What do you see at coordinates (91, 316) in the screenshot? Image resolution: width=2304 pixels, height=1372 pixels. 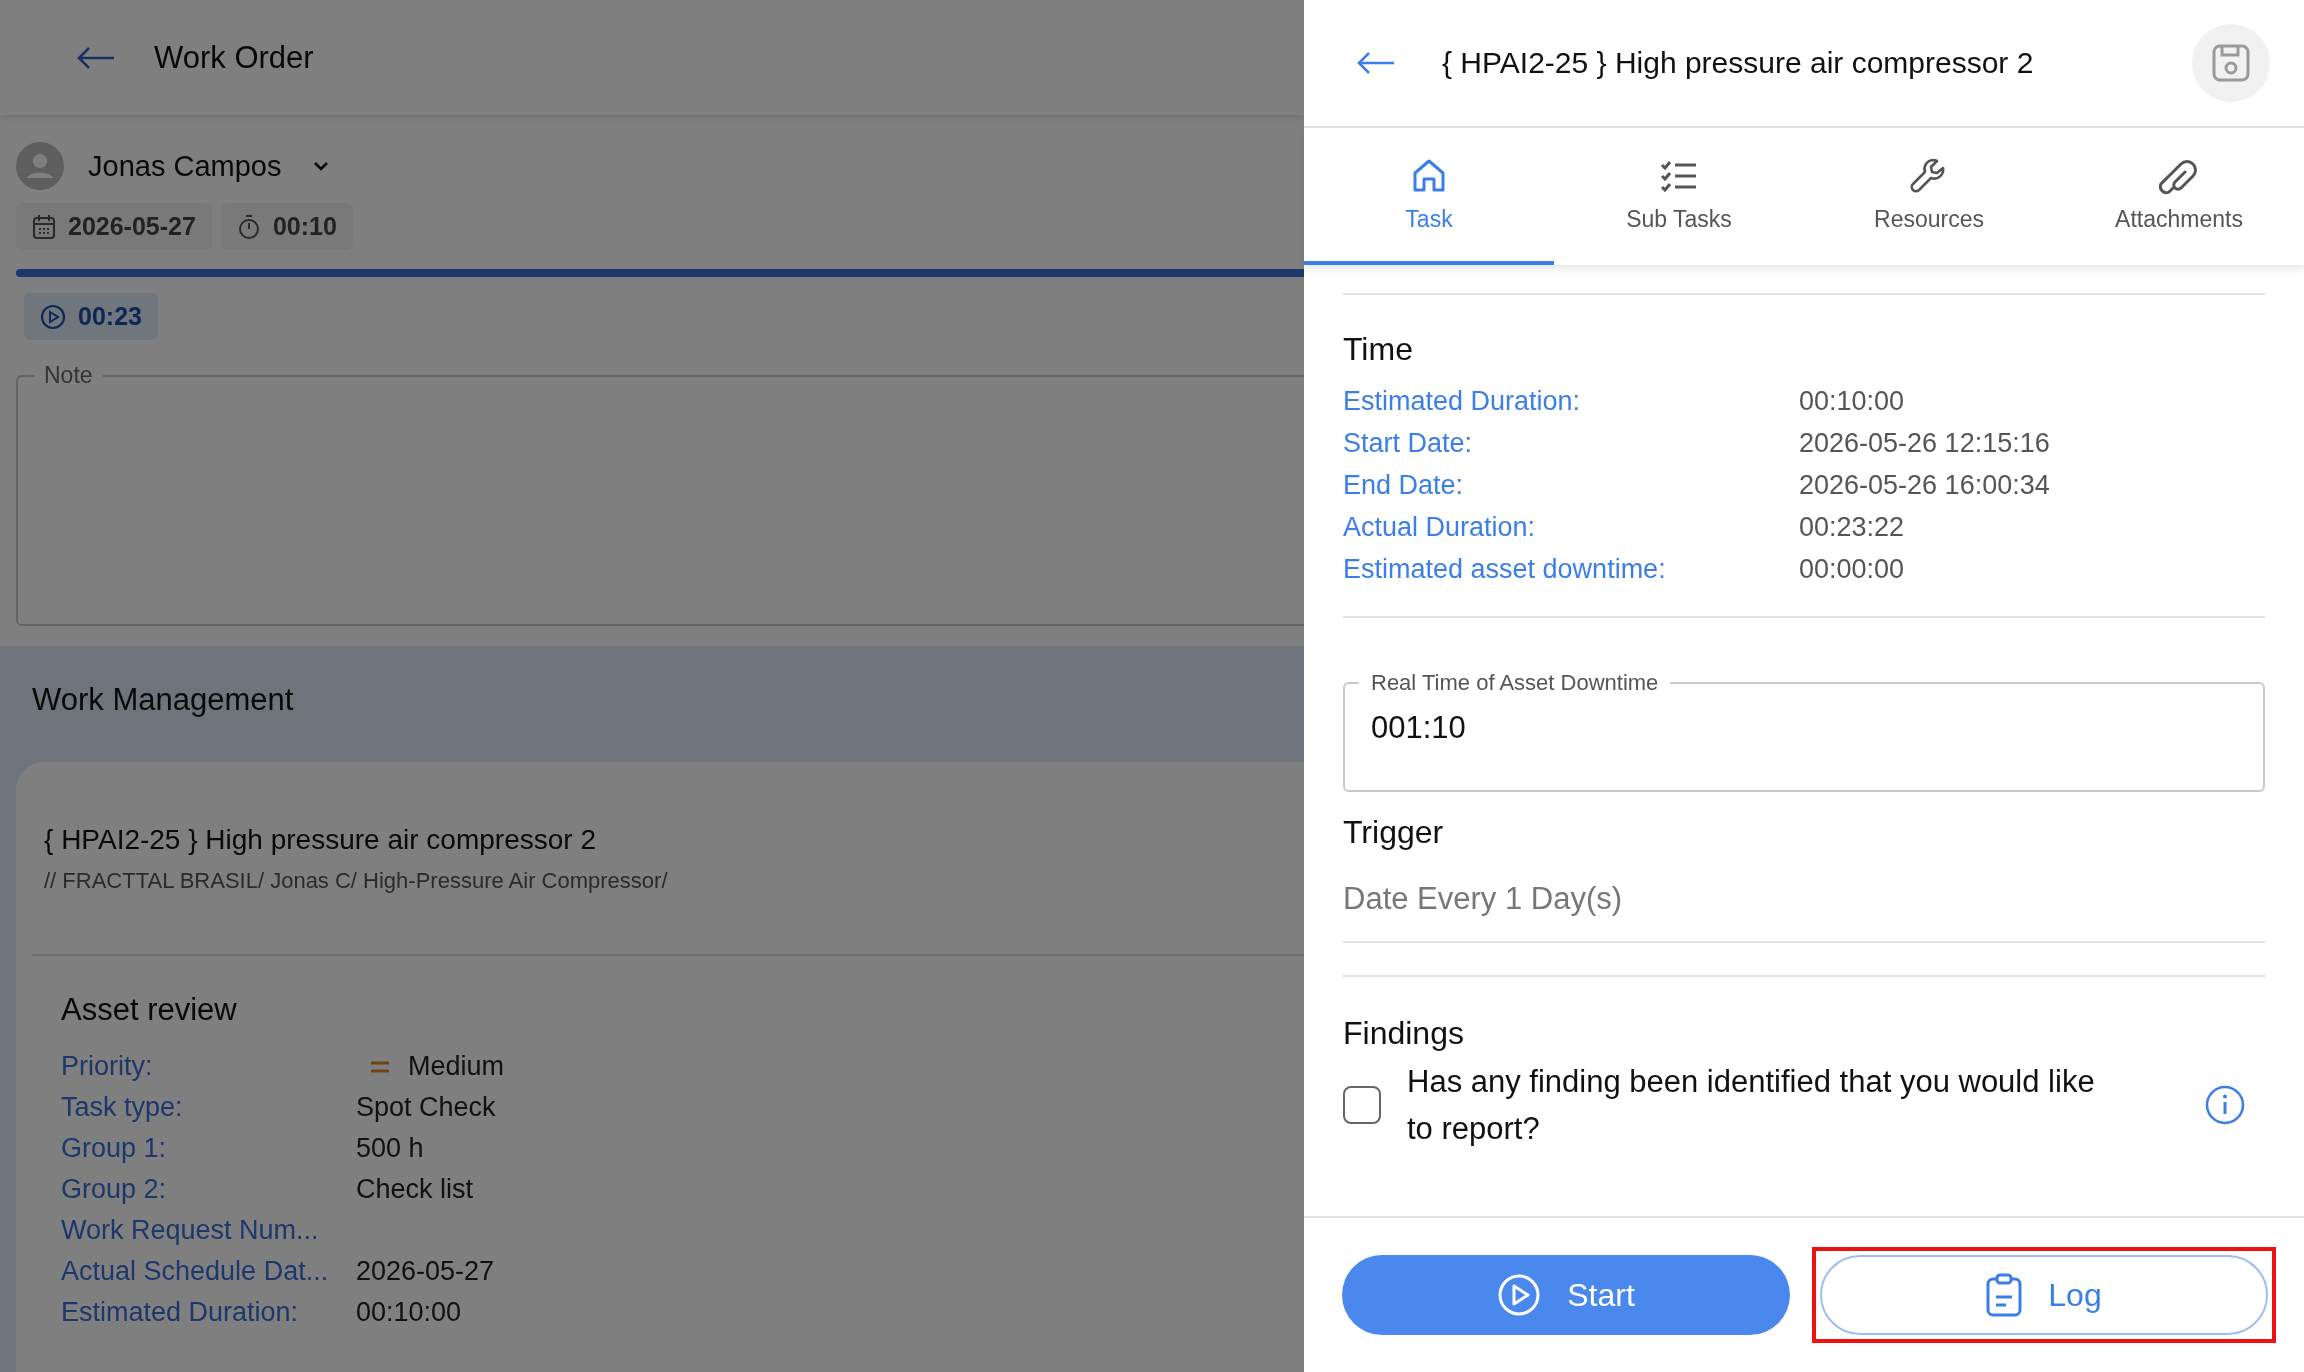 I see `timer-chip: 00:23` at bounding box center [91, 316].